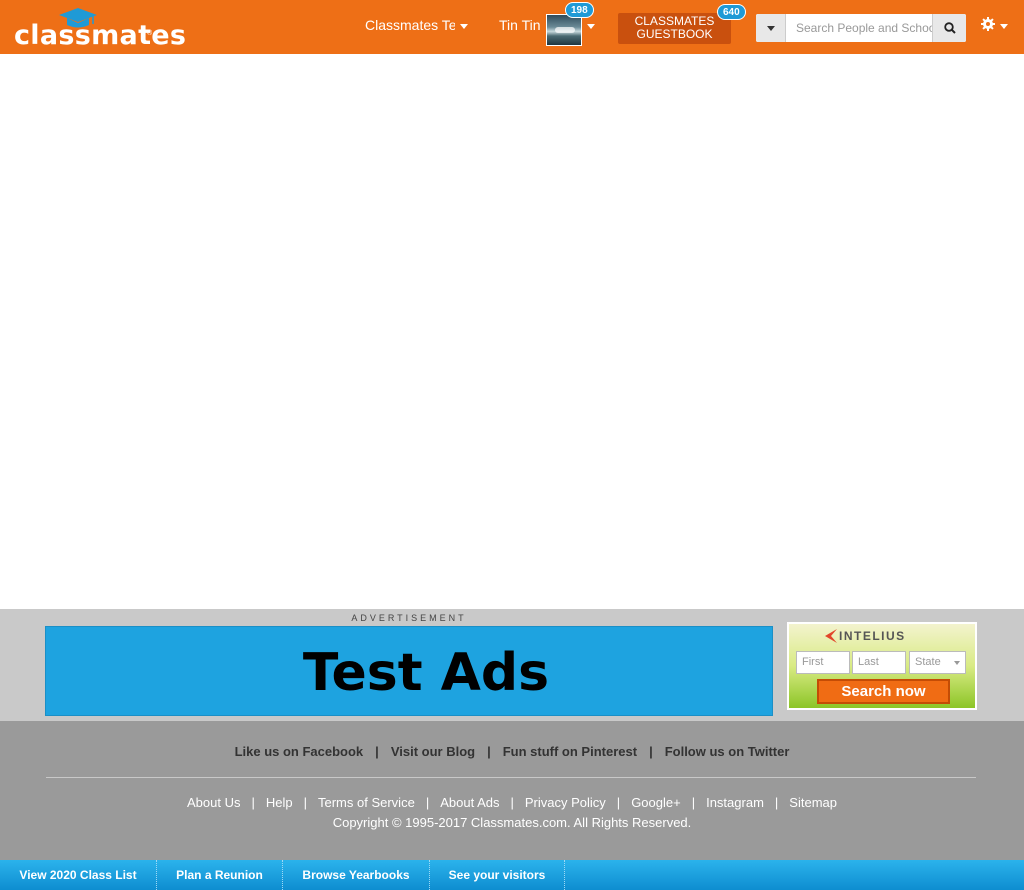  I want to click on terms-link: Terms of Service, so click(366, 802).